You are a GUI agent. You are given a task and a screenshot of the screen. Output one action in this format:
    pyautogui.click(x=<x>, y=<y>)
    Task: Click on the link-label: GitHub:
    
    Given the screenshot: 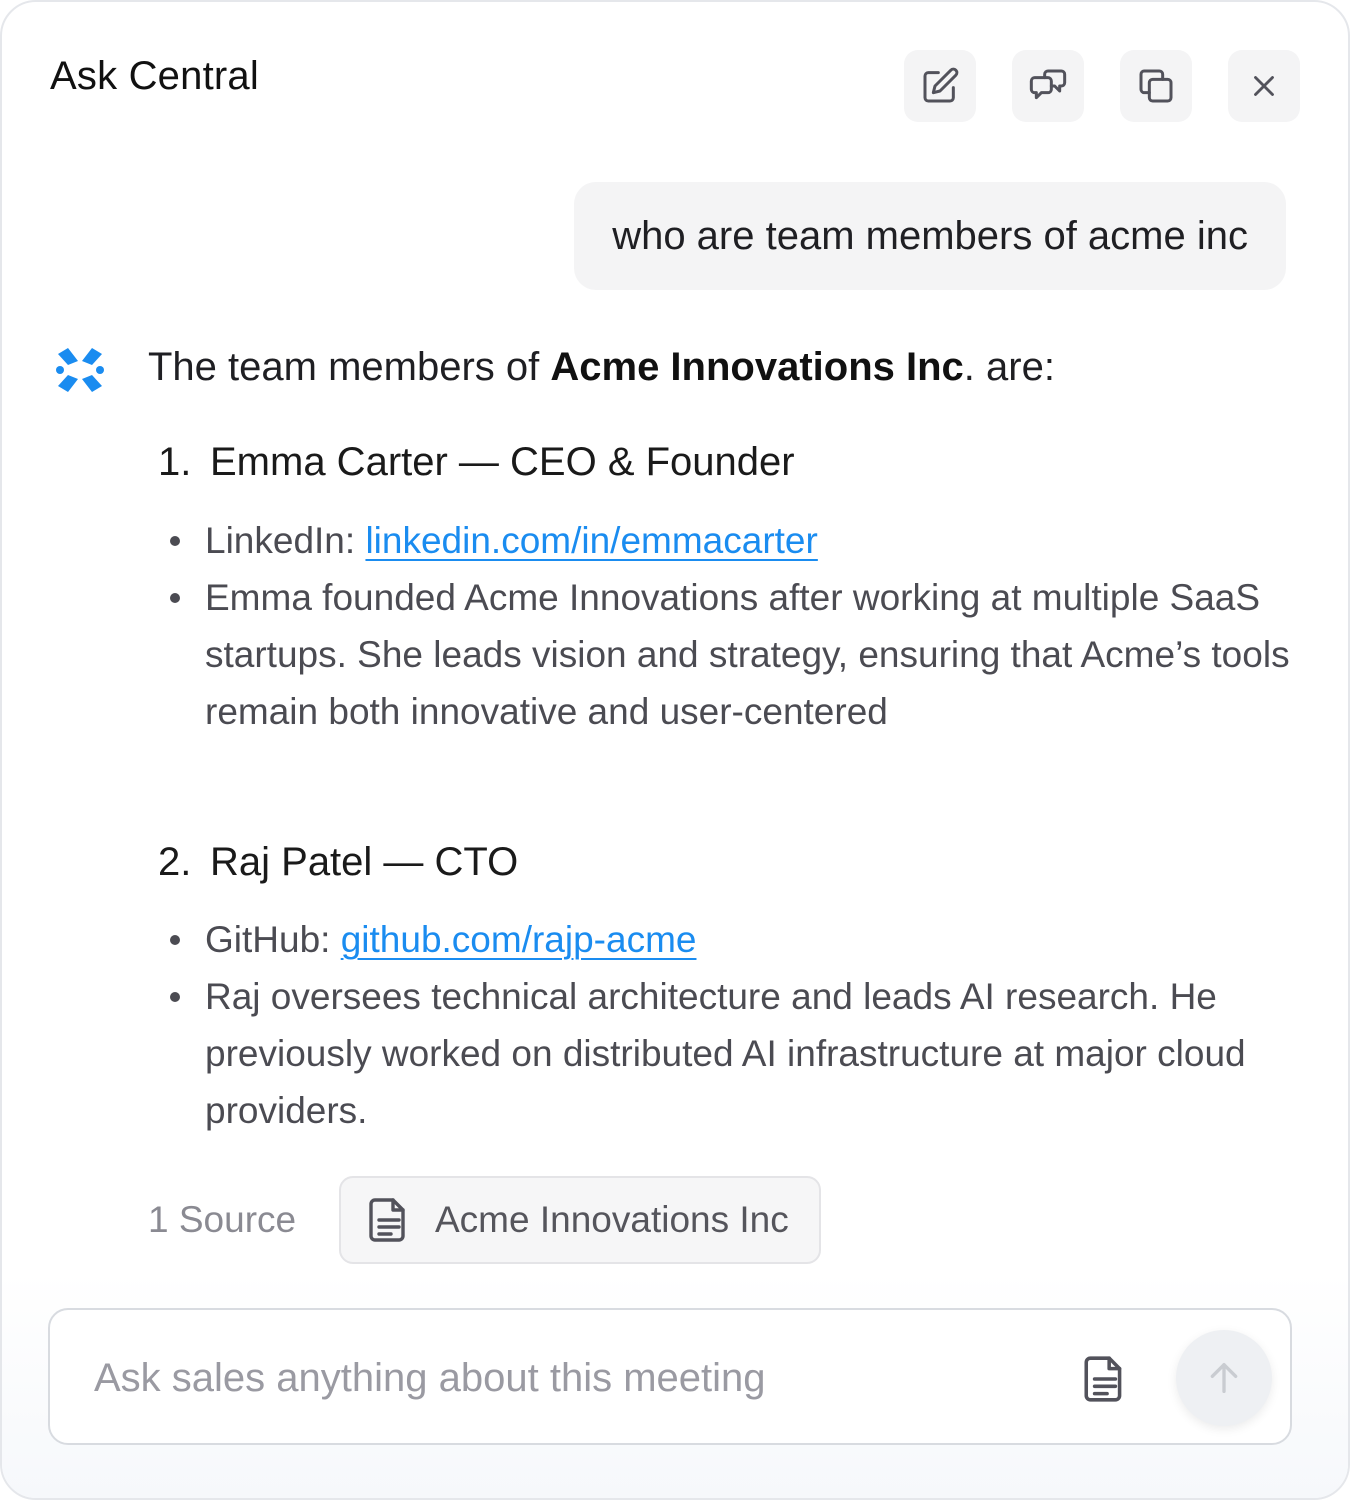 What is the action you would take?
    pyautogui.click(x=273, y=939)
    